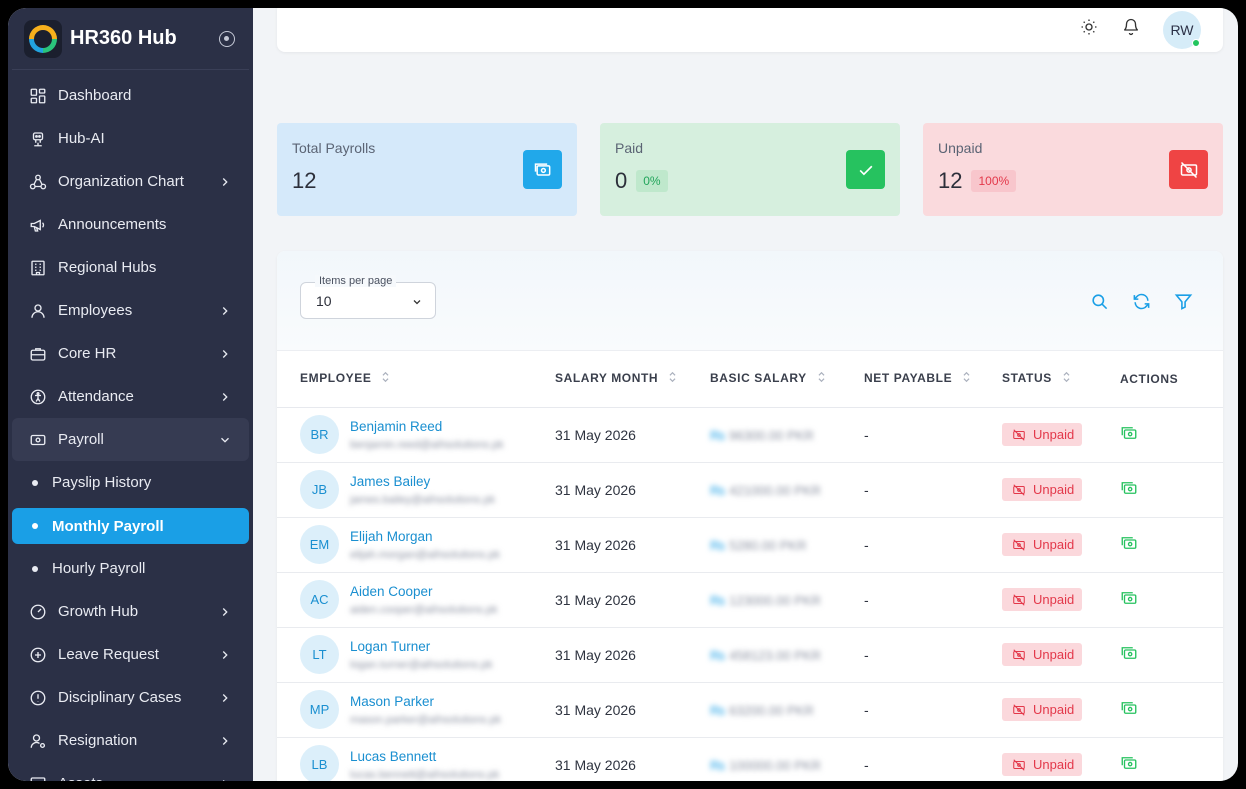  Describe the element at coordinates (994, 181) in the screenshot. I see `percent-badge: 100%` at that location.